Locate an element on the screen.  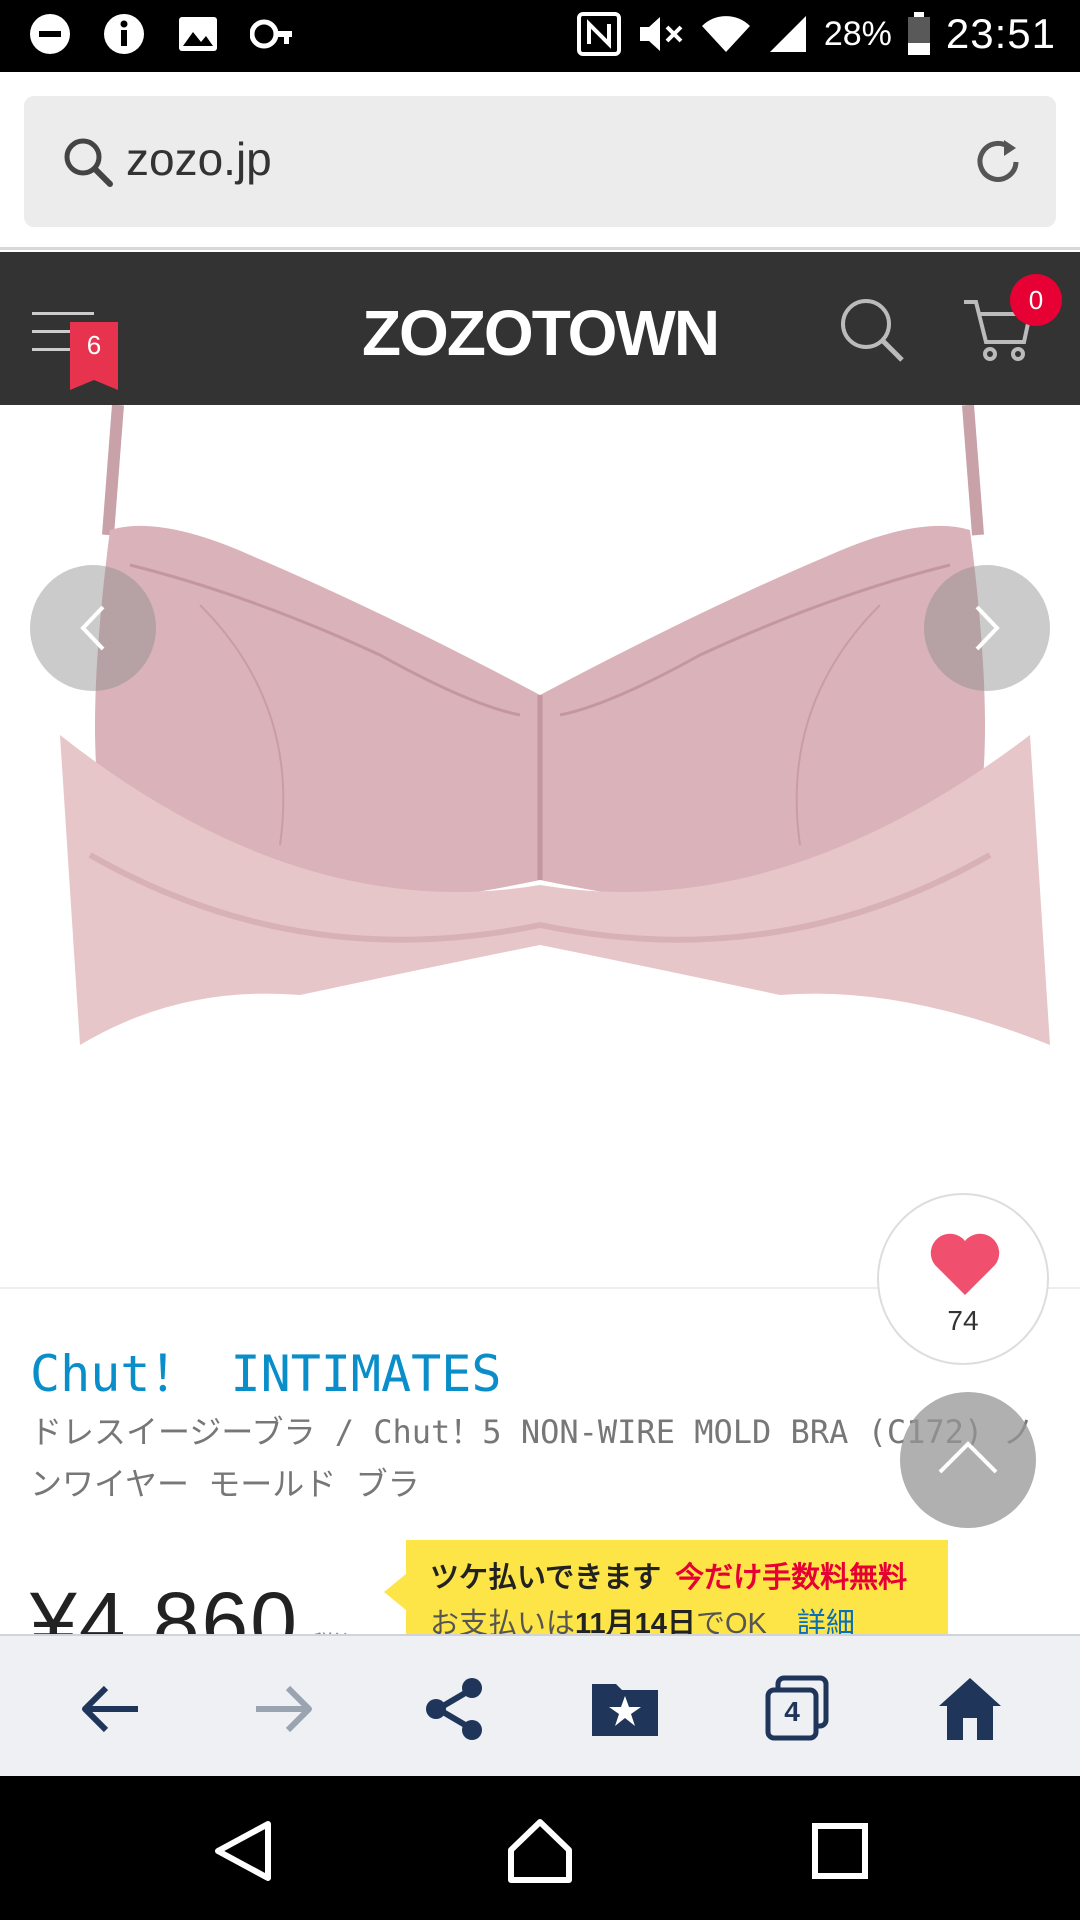
chevron-right-icon is located at coordinates (987, 628).